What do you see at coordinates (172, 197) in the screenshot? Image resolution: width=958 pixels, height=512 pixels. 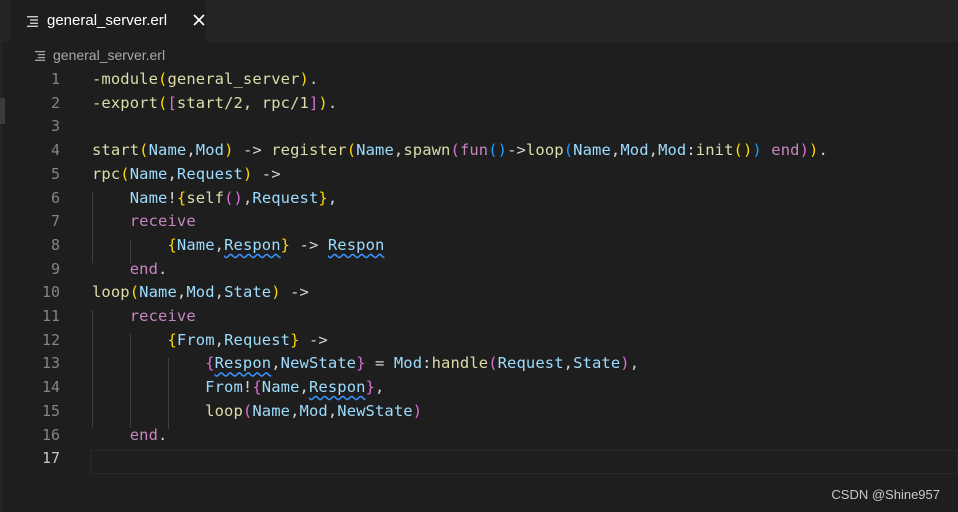 I see `code-token: !` at bounding box center [172, 197].